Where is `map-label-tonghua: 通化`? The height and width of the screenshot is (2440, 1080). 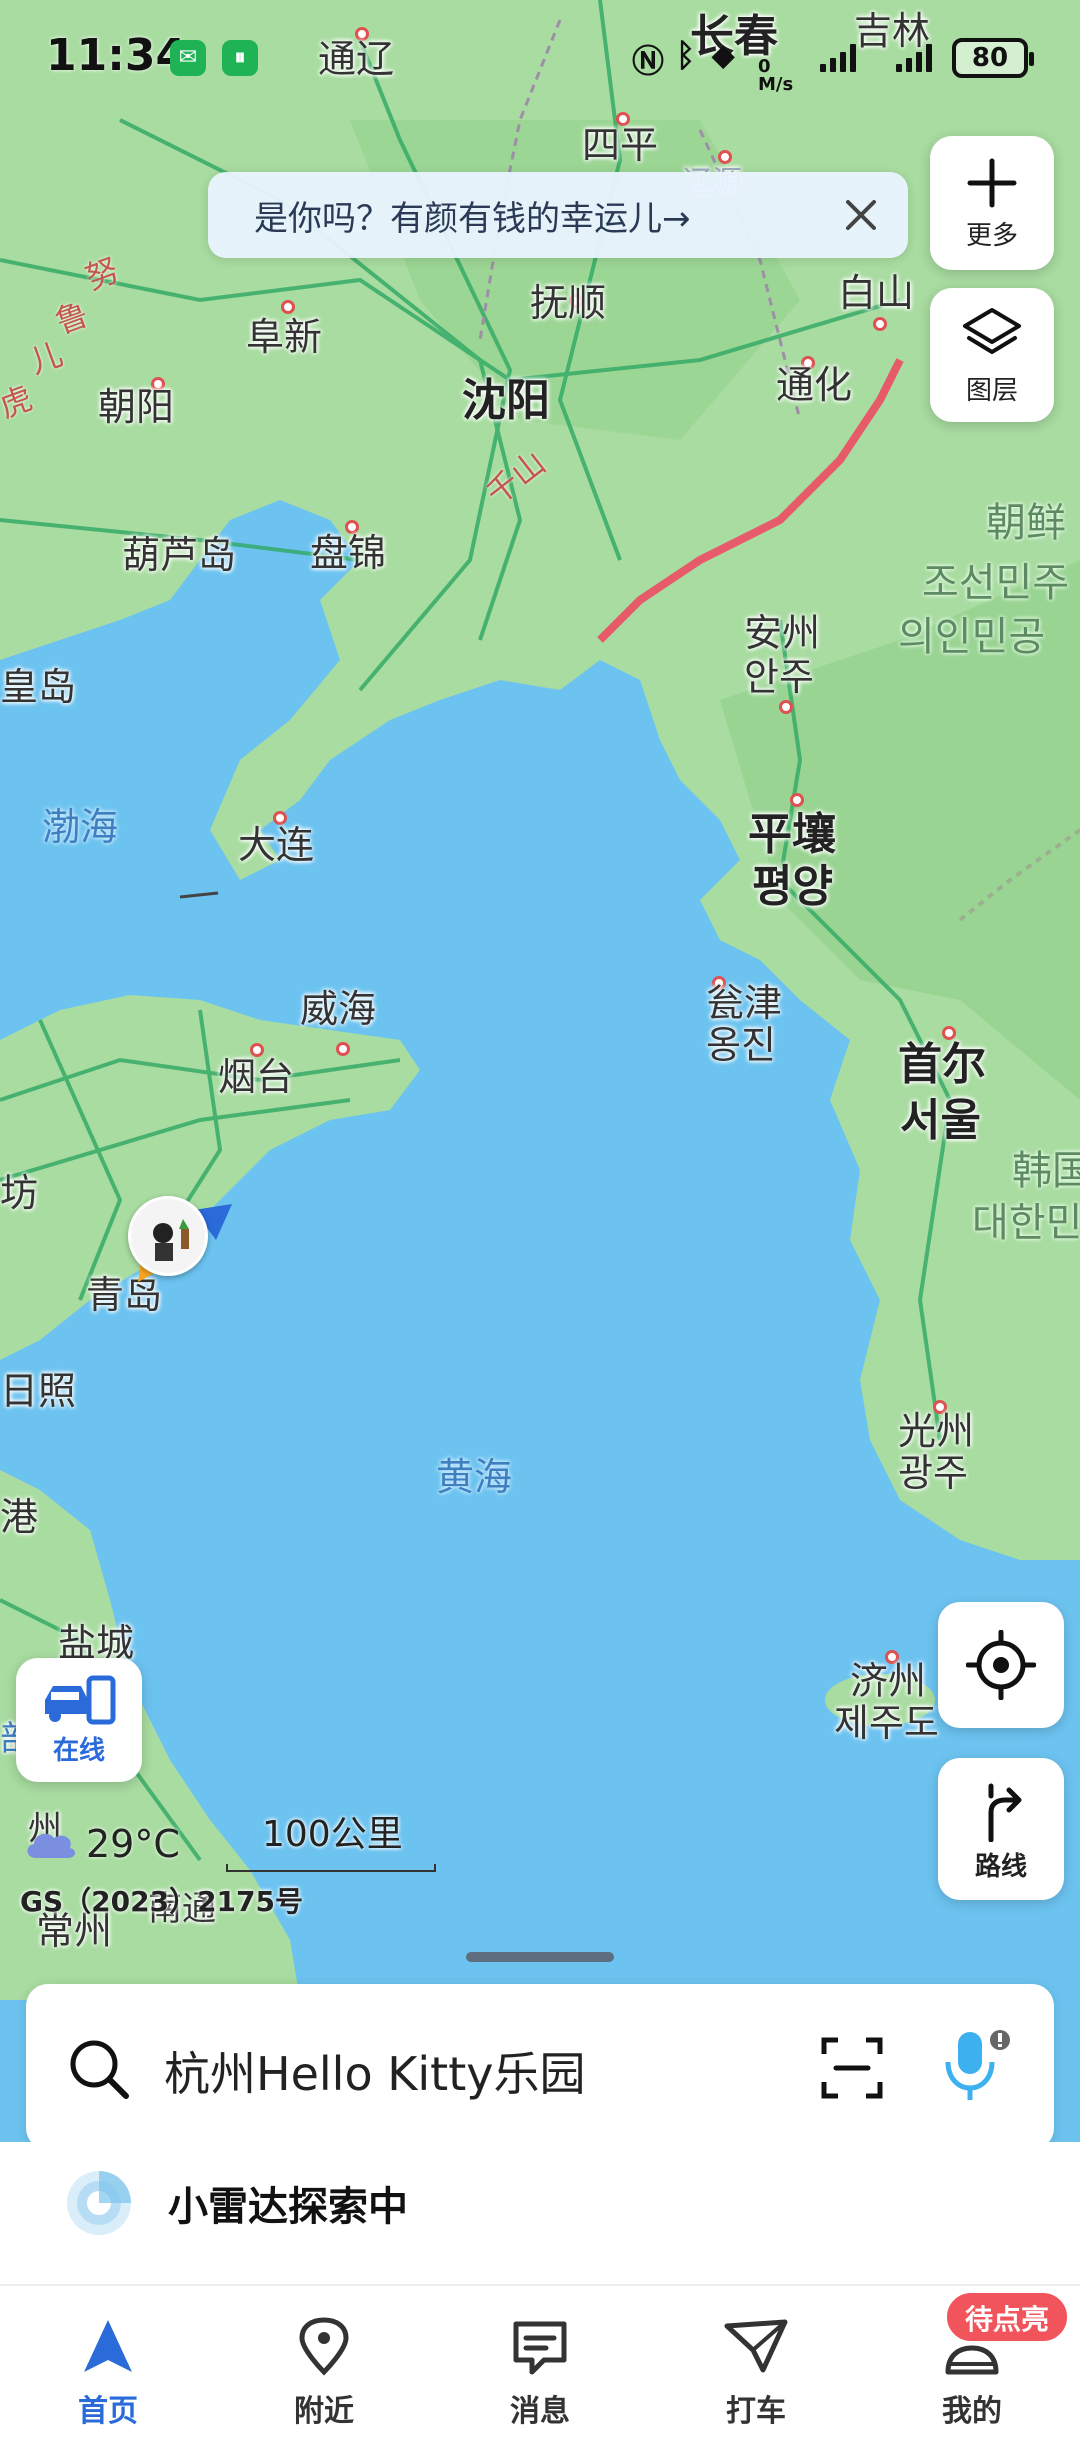
map-label-tonghua: 通化 is located at coordinates (814, 385).